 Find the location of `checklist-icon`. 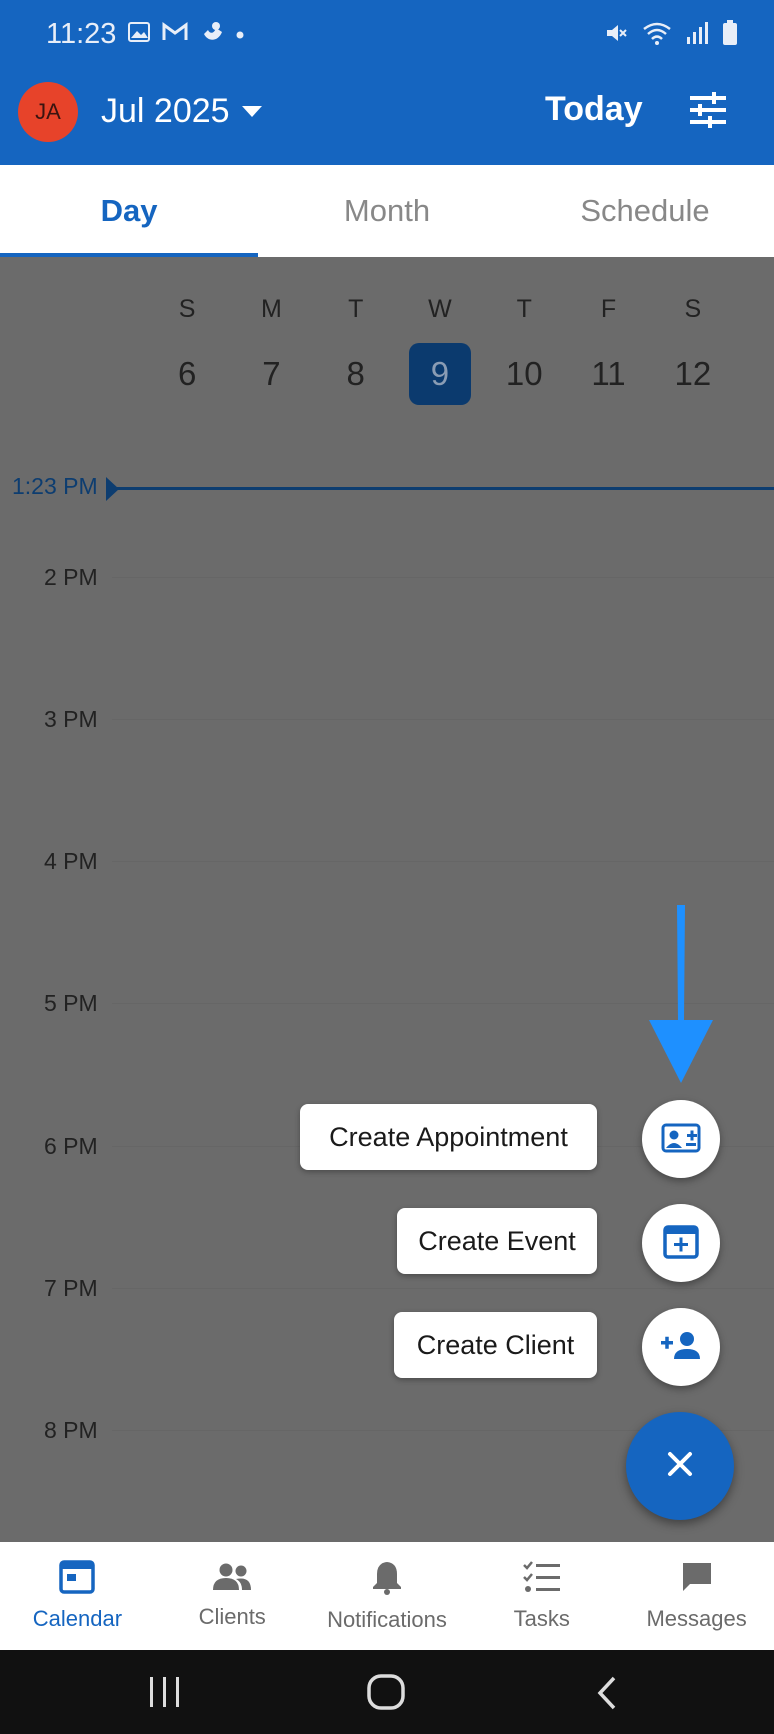

checklist-icon is located at coordinates (541, 1583).